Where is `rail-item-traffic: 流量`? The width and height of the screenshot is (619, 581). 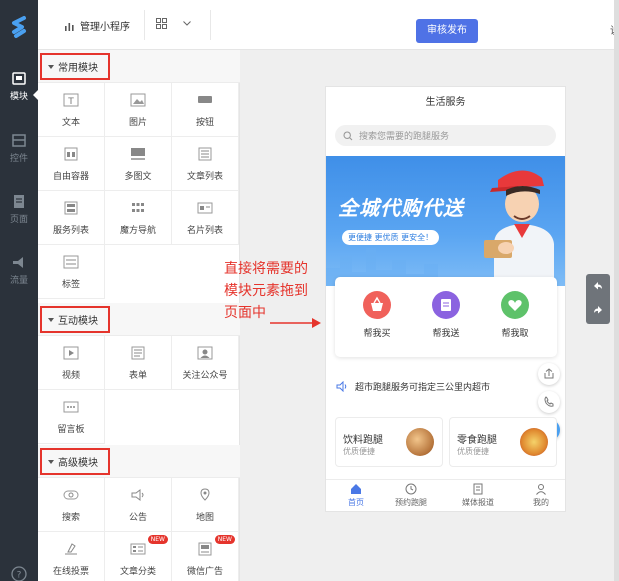
rail-item-traffic: 流量 is located at coordinates (19, 271).